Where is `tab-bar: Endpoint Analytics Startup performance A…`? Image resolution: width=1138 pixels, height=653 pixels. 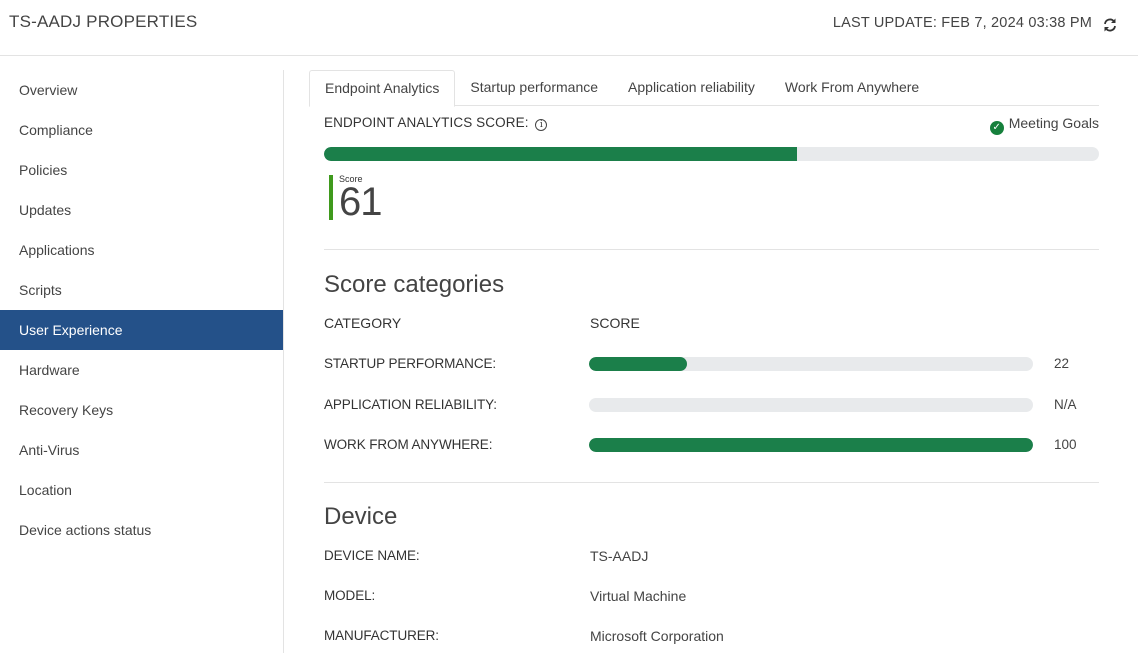 tab-bar: Endpoint Analytics Startup performance A… is located at coordinates (704, 88).